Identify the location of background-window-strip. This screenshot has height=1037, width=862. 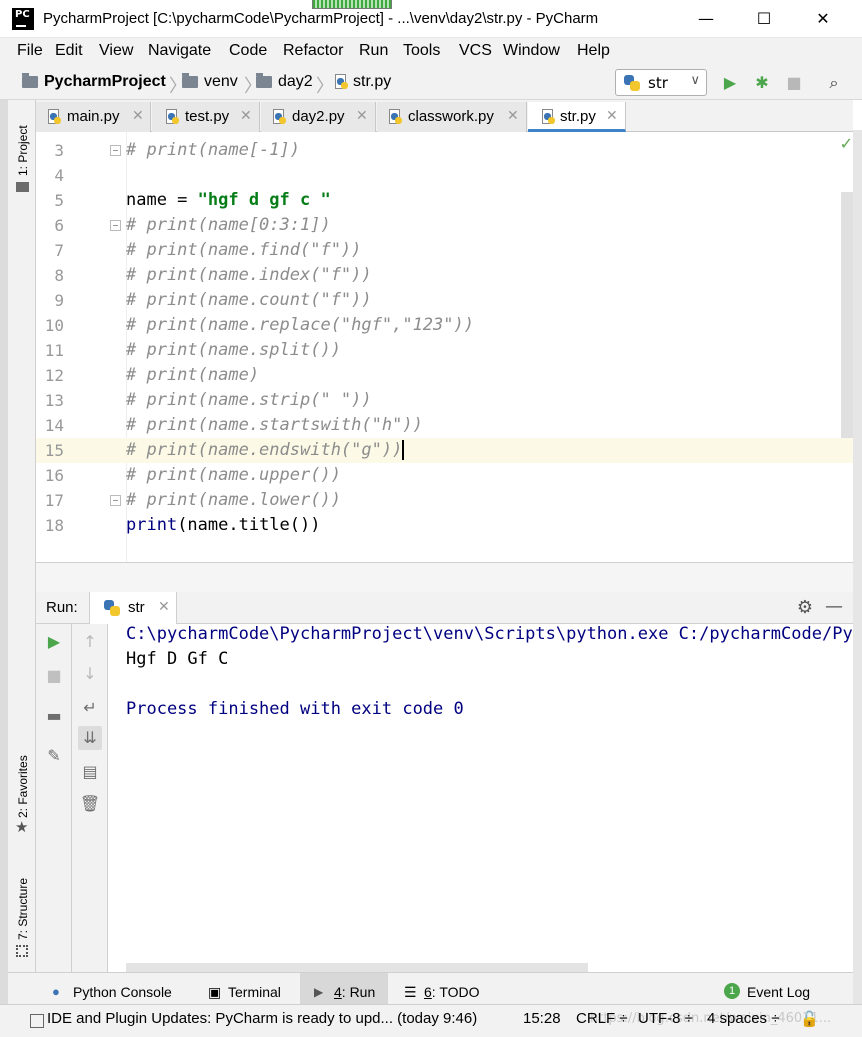
(4, 568).